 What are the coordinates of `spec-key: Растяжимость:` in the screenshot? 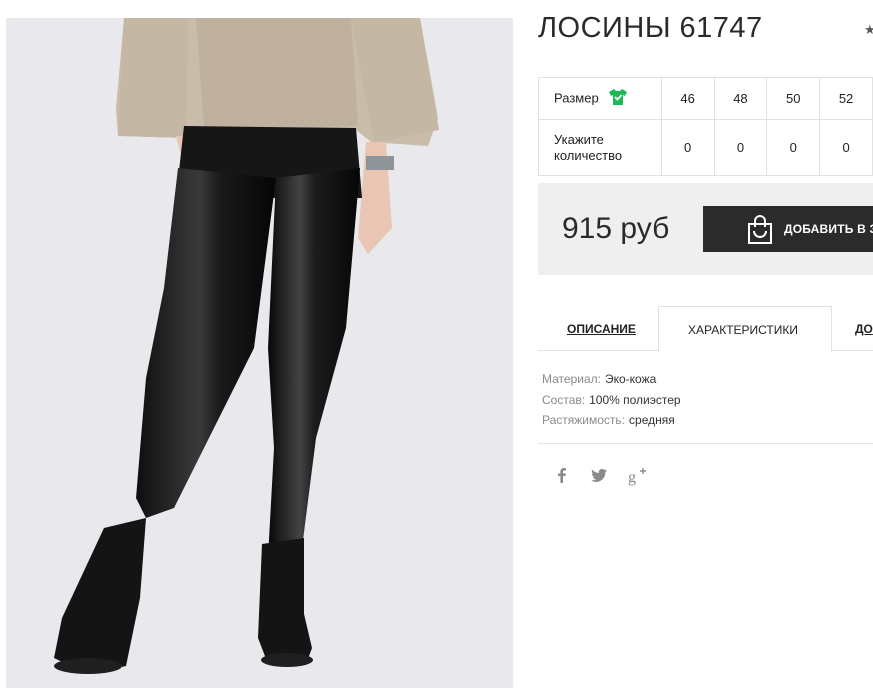 It's located at (584, 420).